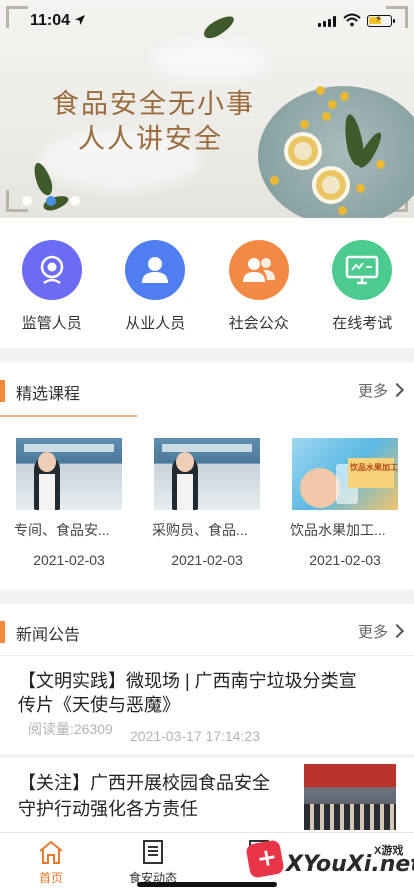 The width and height of the screenshot is (414, 896). I want to click on news-more-link: 更多, so click(373, 631).